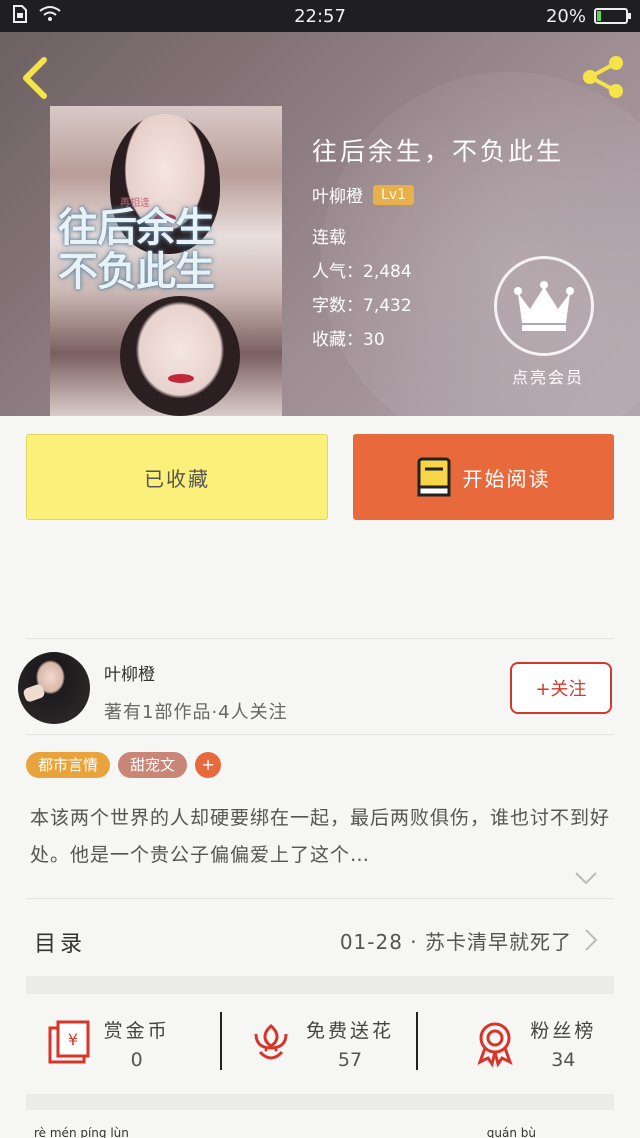  What do you see at coordinates (208, 765) in the screenshot?
I see `add-tag-button: +` at bounding box center [208, 765].